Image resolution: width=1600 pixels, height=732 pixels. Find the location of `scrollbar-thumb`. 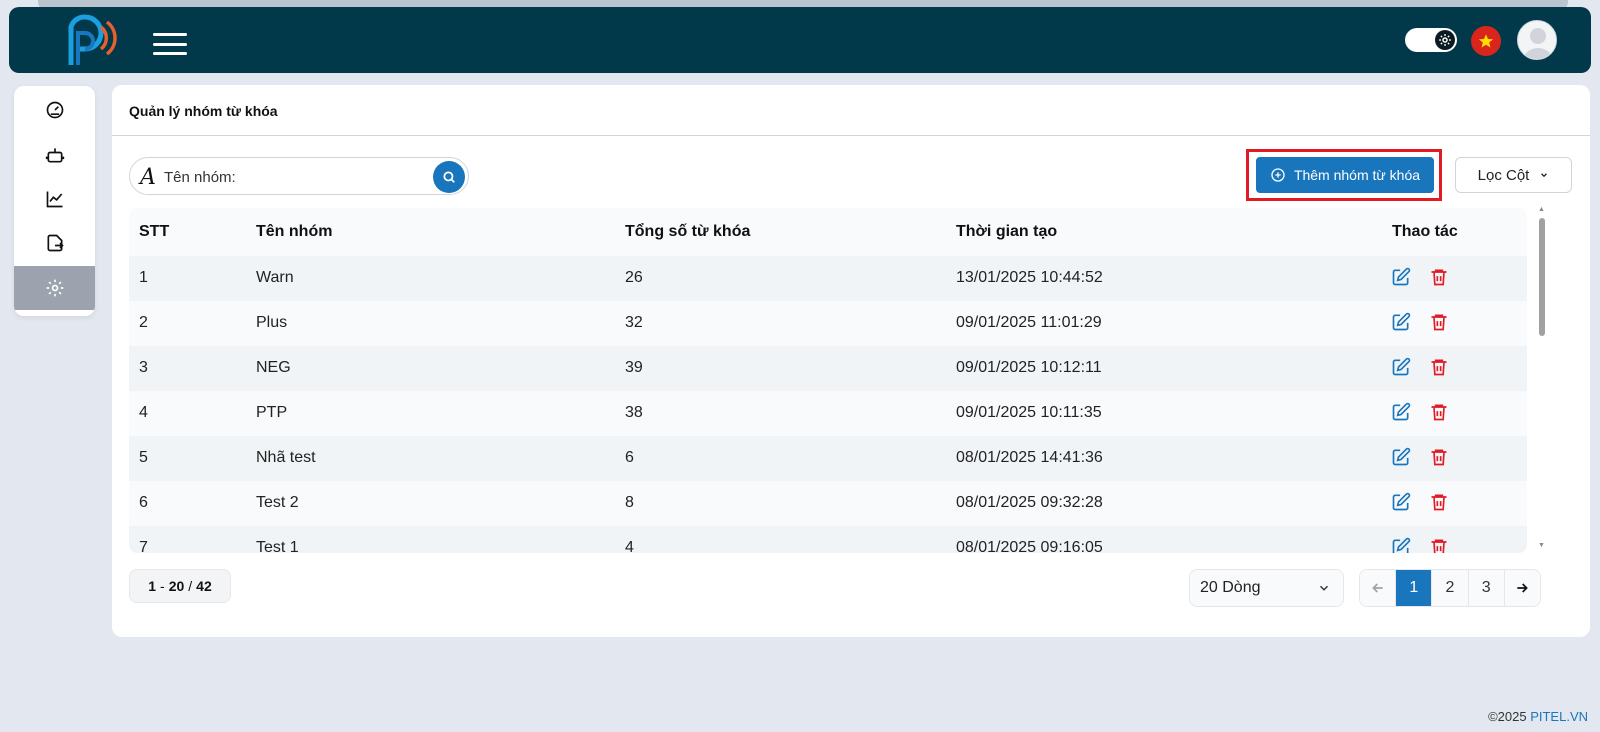

scrollbar-thumb is located at coordinates (1542, 277).